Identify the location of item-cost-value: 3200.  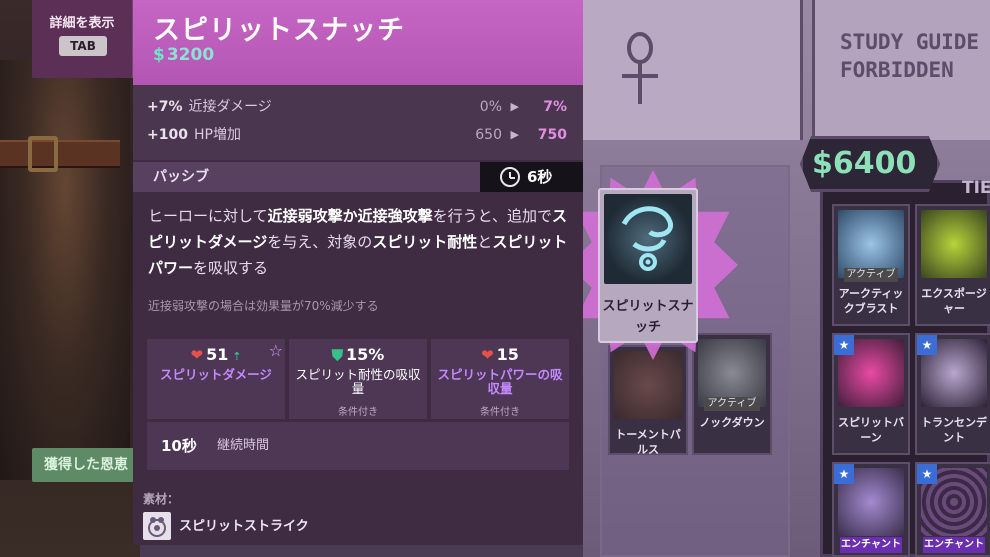
(190, 55).